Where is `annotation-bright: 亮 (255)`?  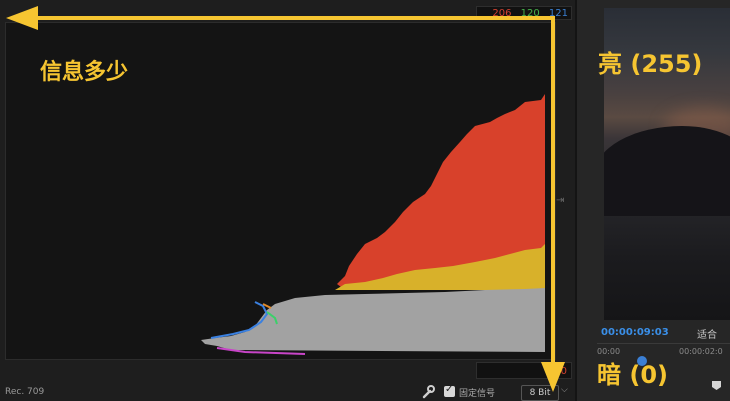
annotation-bright: 亮 (255) is located at coordinates (650, 64).